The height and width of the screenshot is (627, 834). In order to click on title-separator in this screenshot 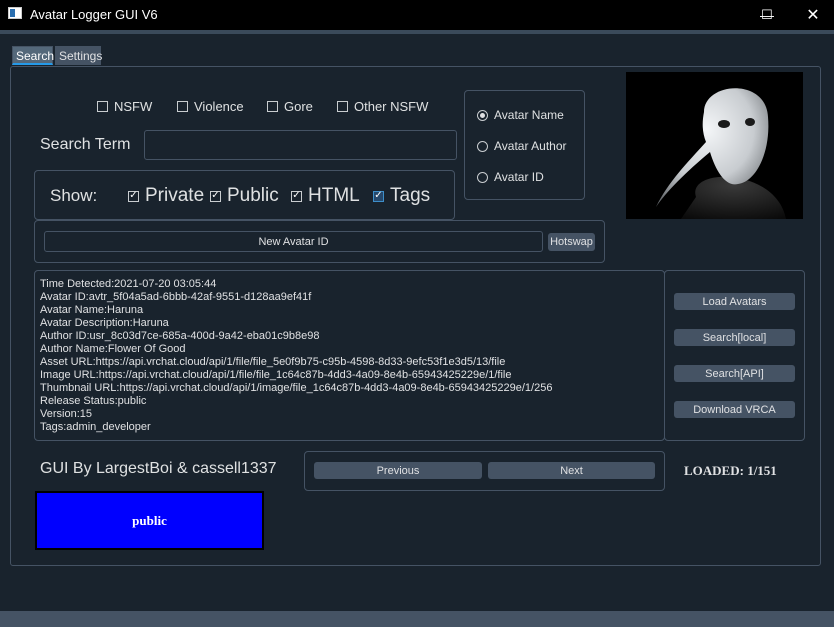, I will do `click(417, 32)`.